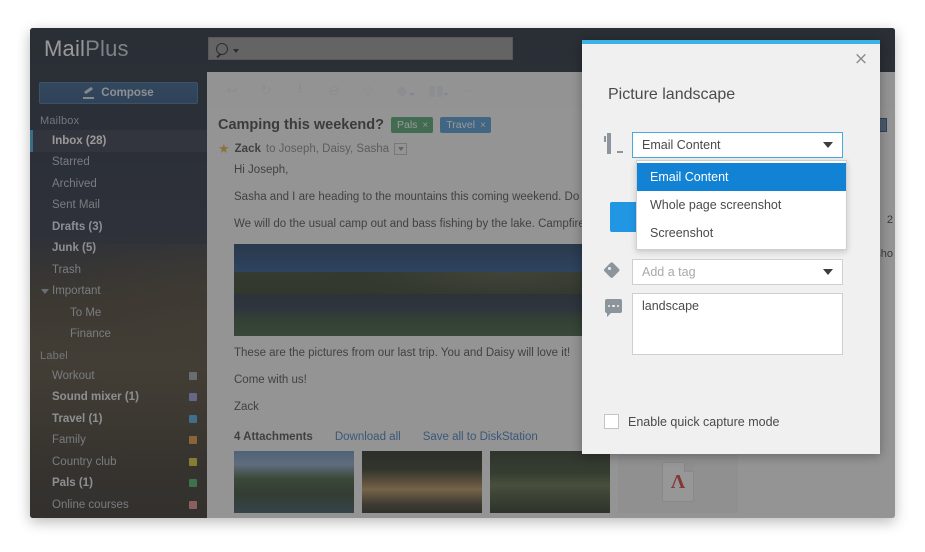 This screenshot has height=552, width=925. Describe the element at coordinates (86, 312) in the screenshot. I see `sidebar-item-label: To Me` at that location.